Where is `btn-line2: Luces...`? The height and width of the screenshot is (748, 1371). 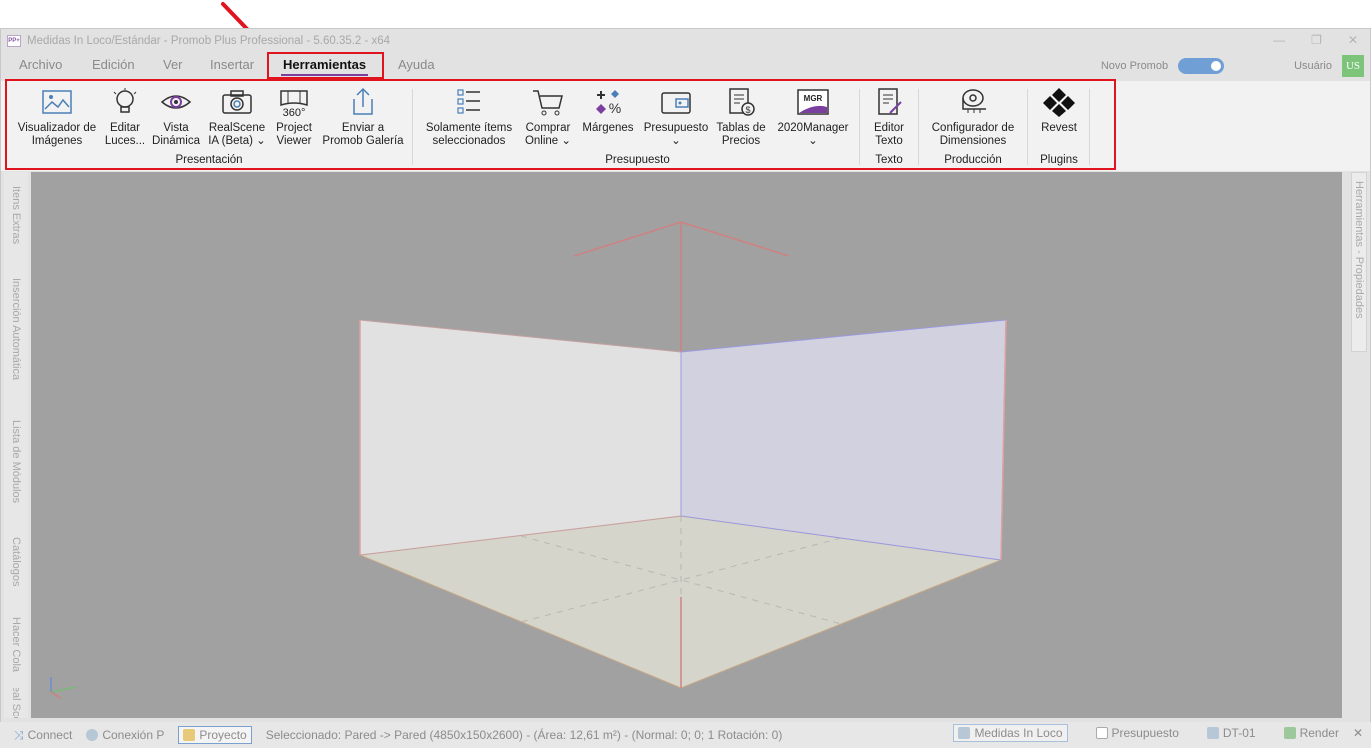
btn-line2: Luces... is located at coordinates (125, 141).